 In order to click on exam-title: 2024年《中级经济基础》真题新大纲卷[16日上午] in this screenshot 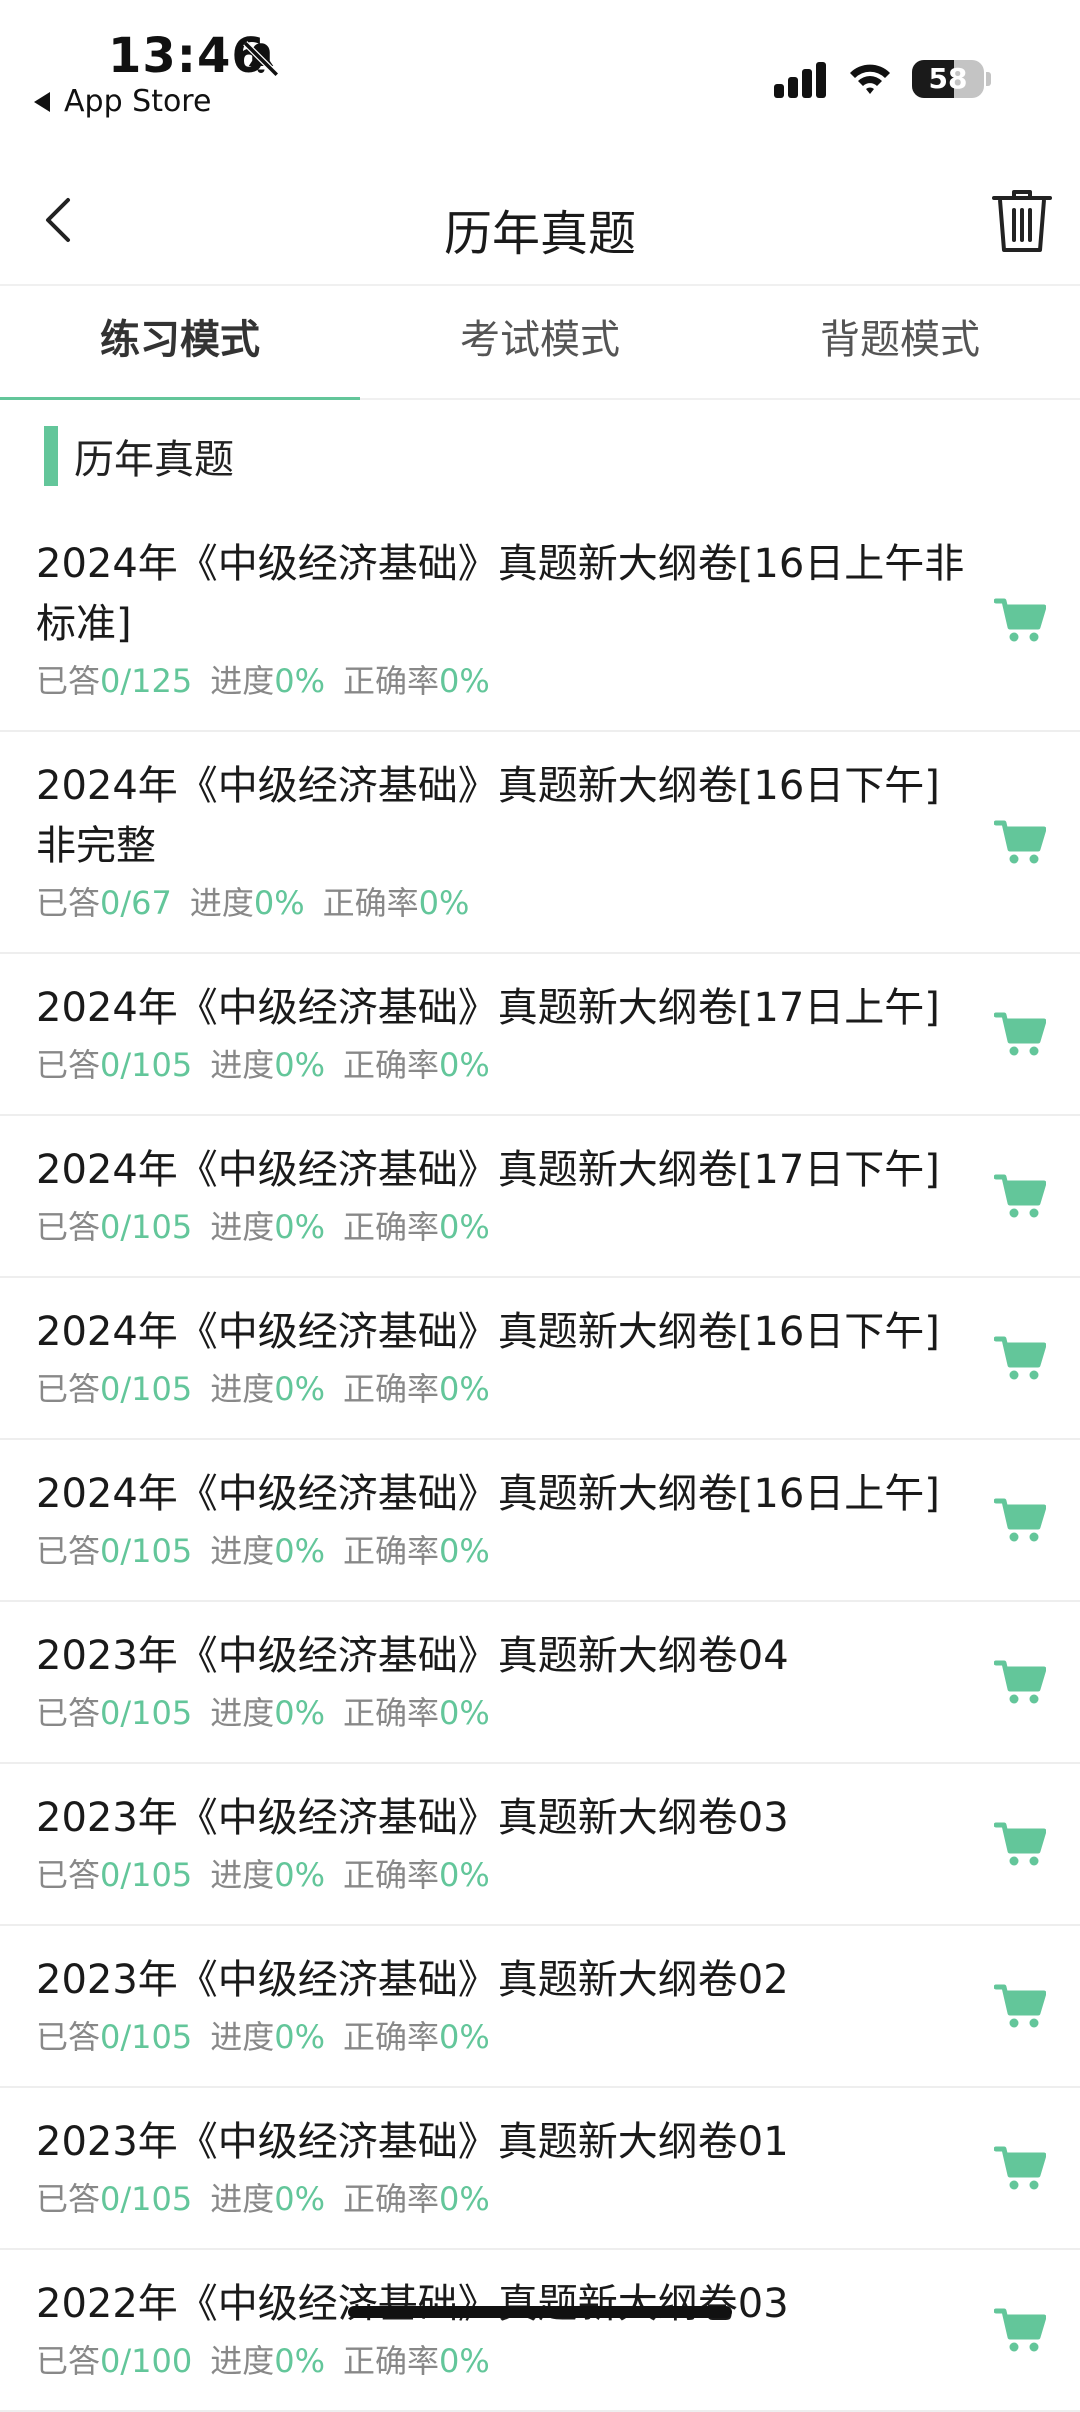, I will do `click(488, 1494)`.